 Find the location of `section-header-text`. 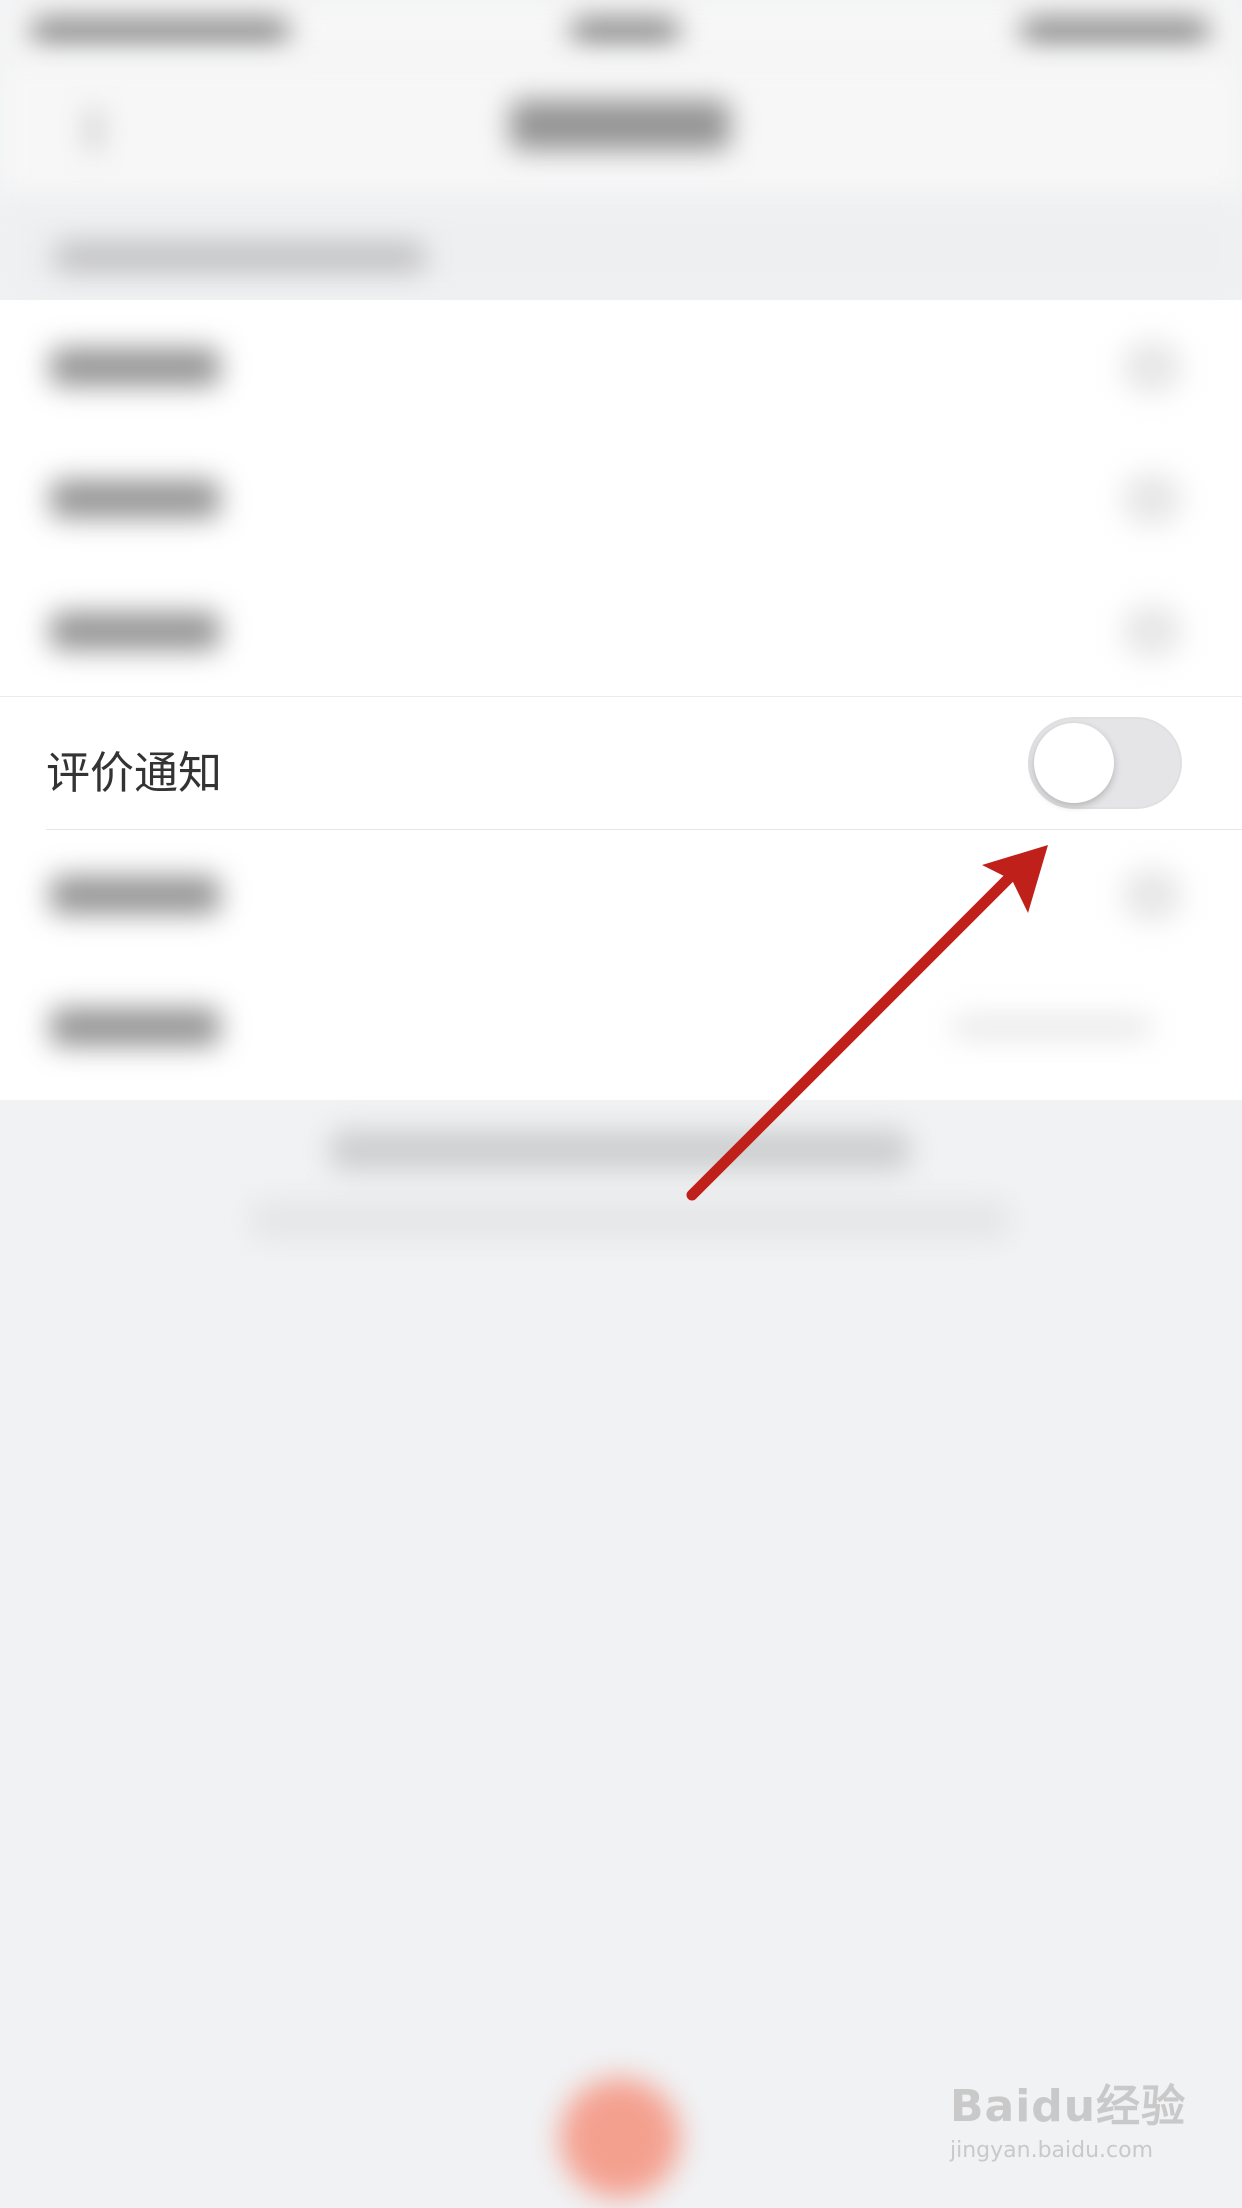

section-header-text is located at coordinates (240, 257).